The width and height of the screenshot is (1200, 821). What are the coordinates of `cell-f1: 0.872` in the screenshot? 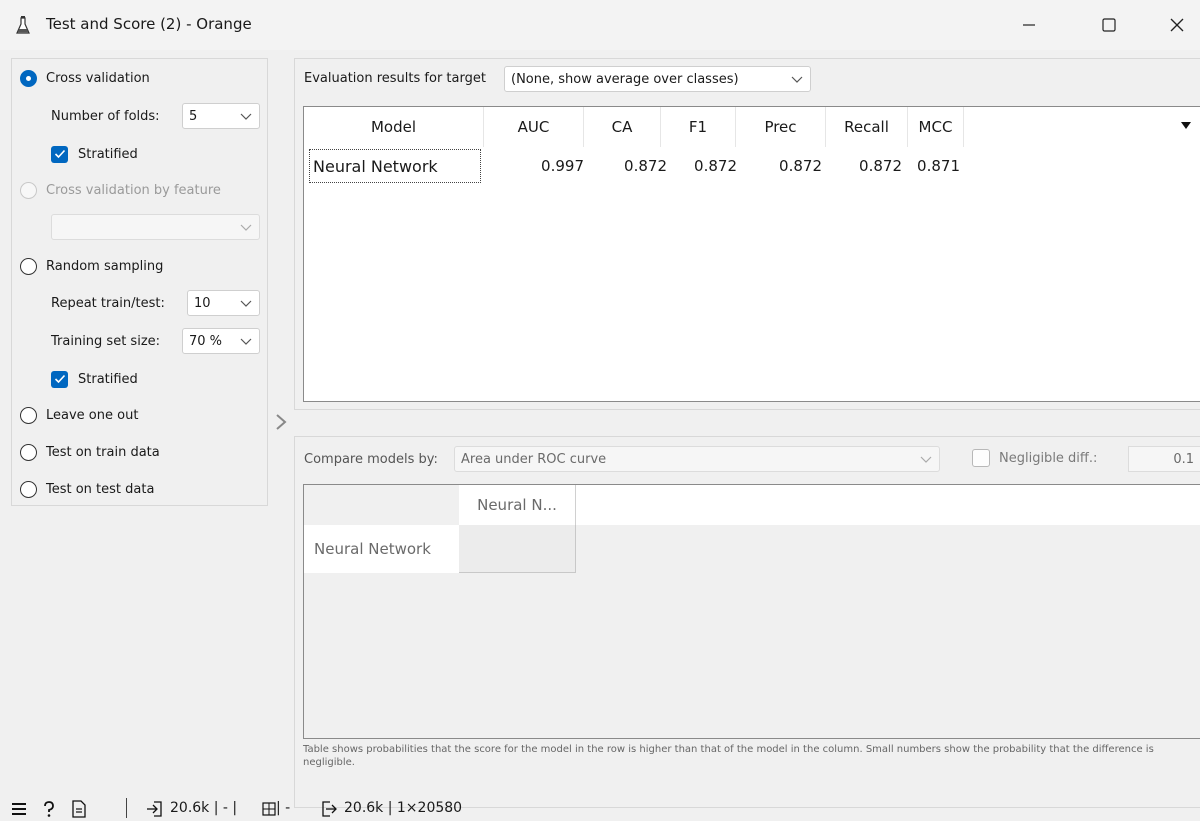 It's located at (715, 166).